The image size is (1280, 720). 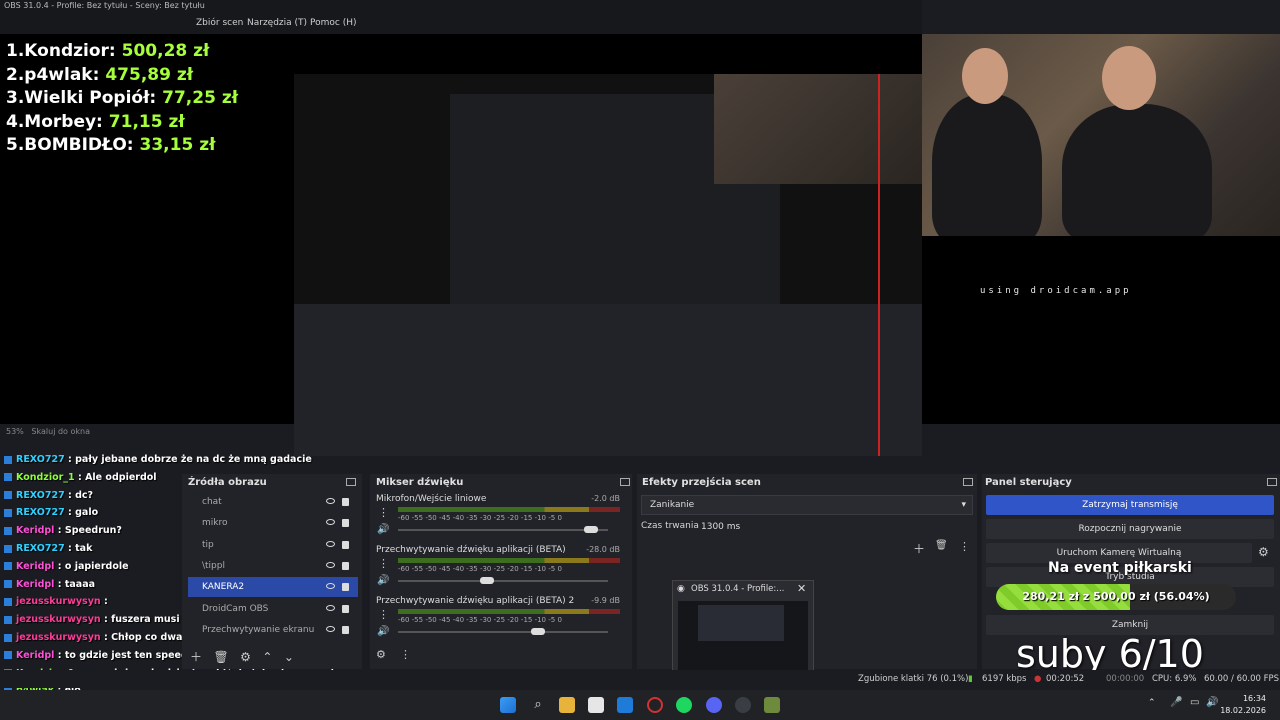 I want to click on mixer-settings-icon: ⚙, so click(x=381, y=654).